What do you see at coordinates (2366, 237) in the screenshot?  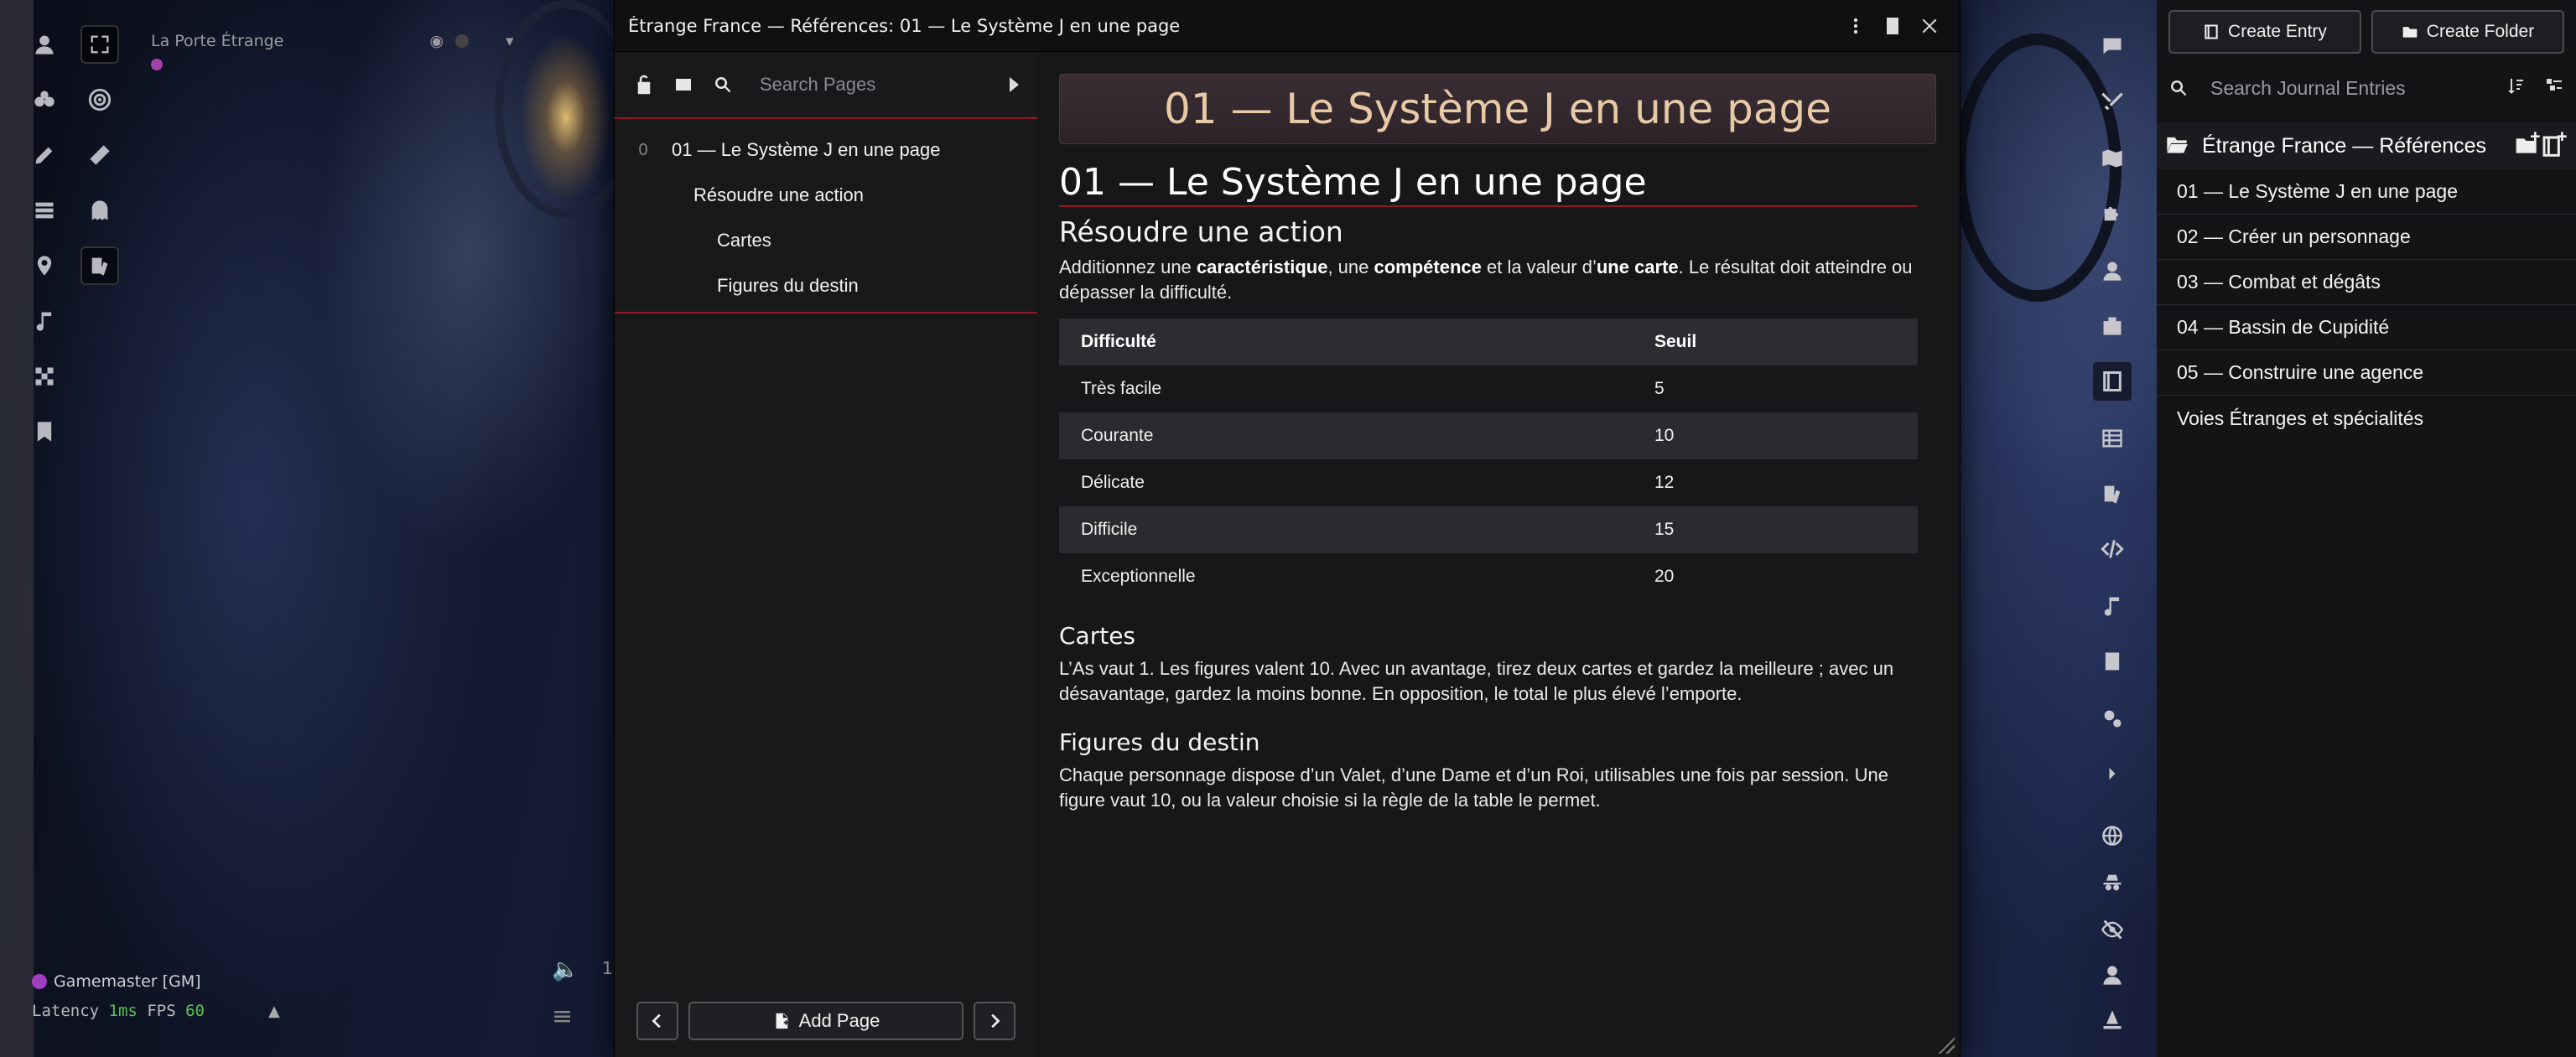 I see `journal-entry: 02 — Créer un personnage` at bounding box center [2366, 237].